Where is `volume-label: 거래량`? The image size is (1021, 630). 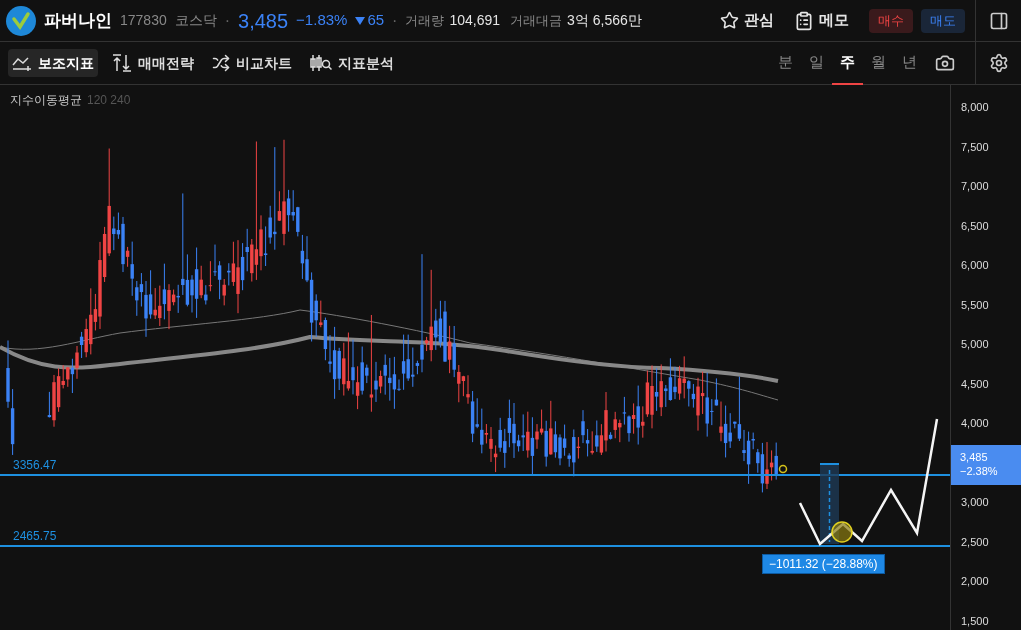 volume-label: 거래량 is located at coordinates (425, 20).